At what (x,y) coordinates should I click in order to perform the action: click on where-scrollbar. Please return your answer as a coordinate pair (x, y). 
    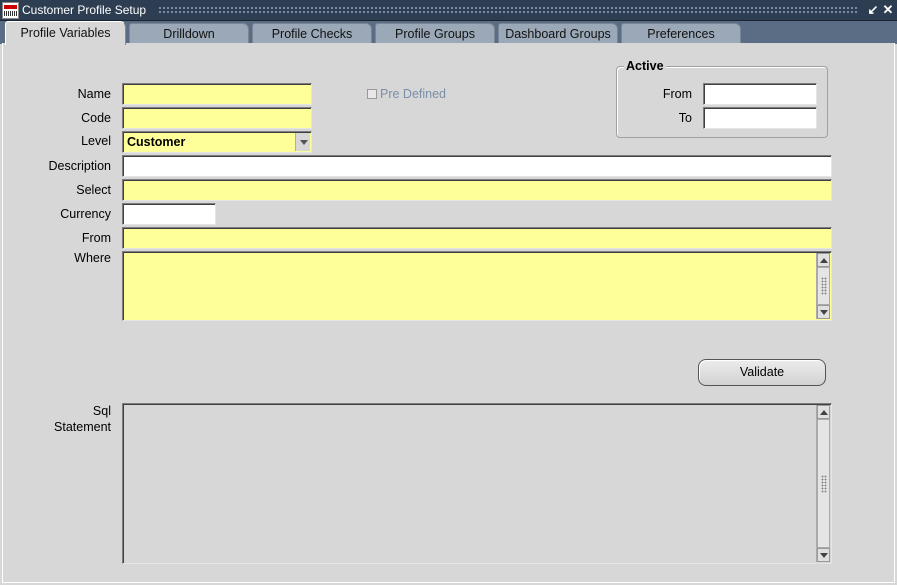
    Looking at the image, I should click on (823, 286).